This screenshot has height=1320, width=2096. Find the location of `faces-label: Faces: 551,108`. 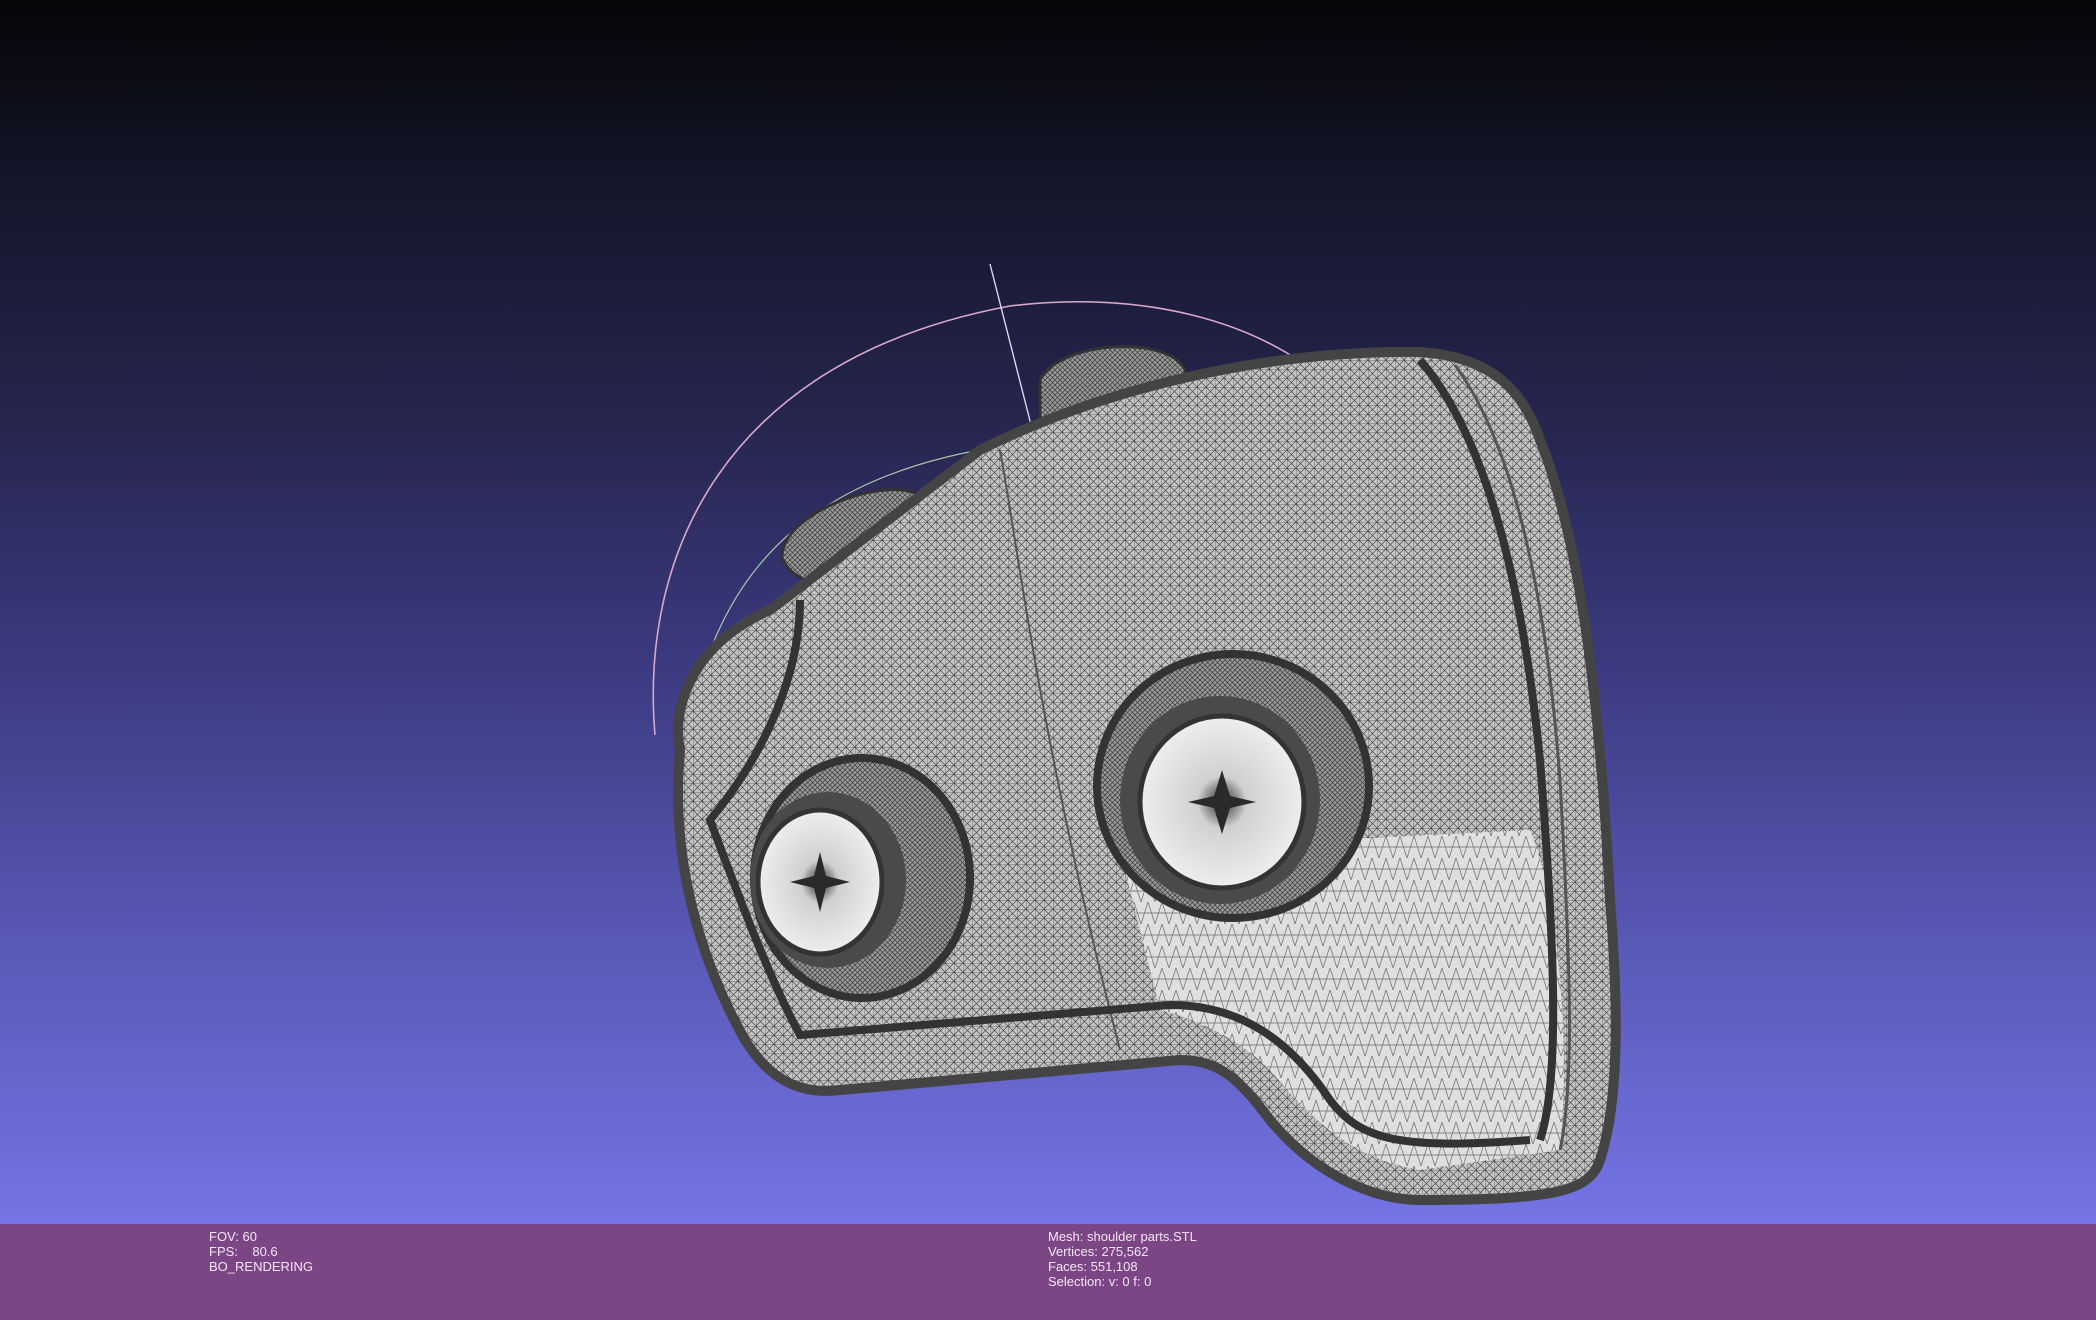

faces-label: Faces: 551,108 is located at coordinates (1093, 1266).